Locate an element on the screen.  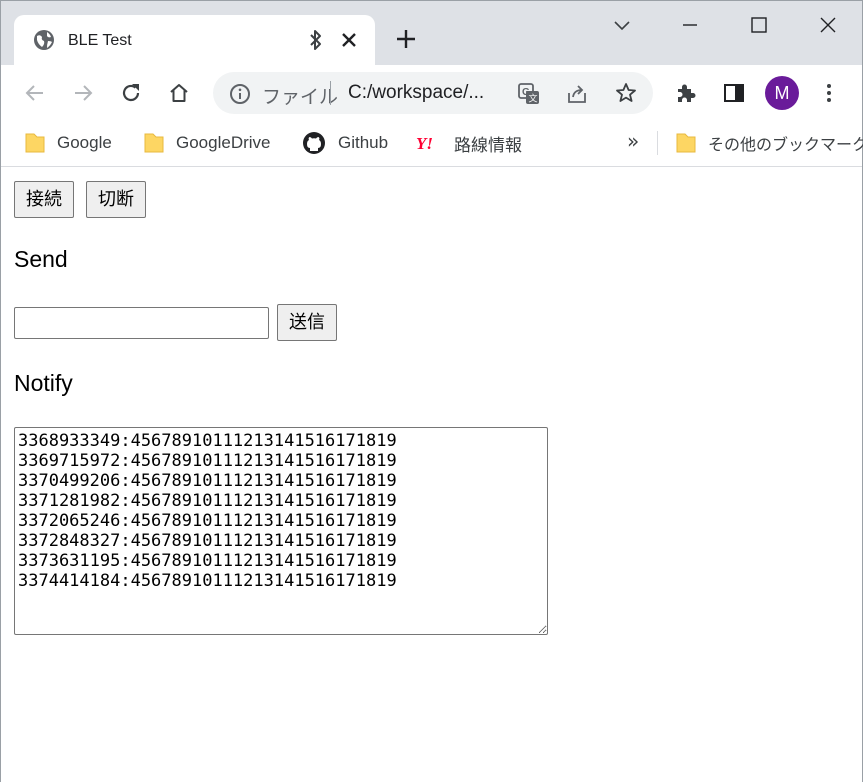
svg-text: Y! is located at coordinates (424, 143).